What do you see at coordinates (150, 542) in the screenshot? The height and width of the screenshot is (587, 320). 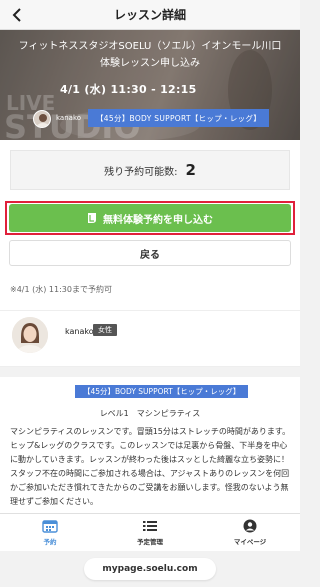 I see `tab-label: 予定管理` at bounding box center [150, 542].